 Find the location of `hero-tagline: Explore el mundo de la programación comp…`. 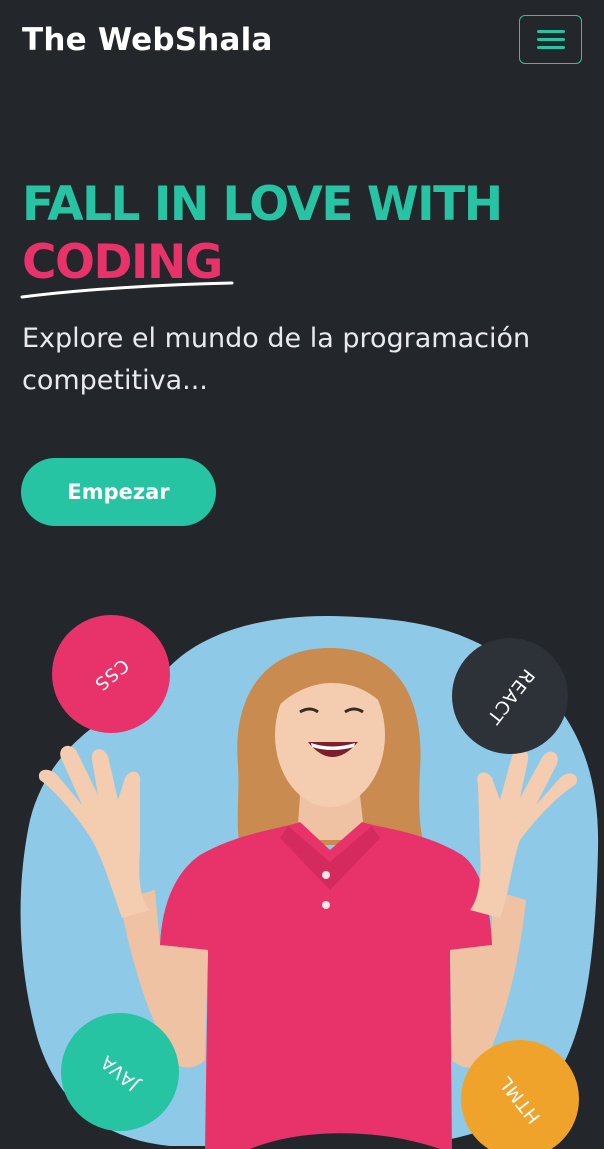

hero-tagline: Explore el mundo de la programación comp… is located at coordinates (276, 359).